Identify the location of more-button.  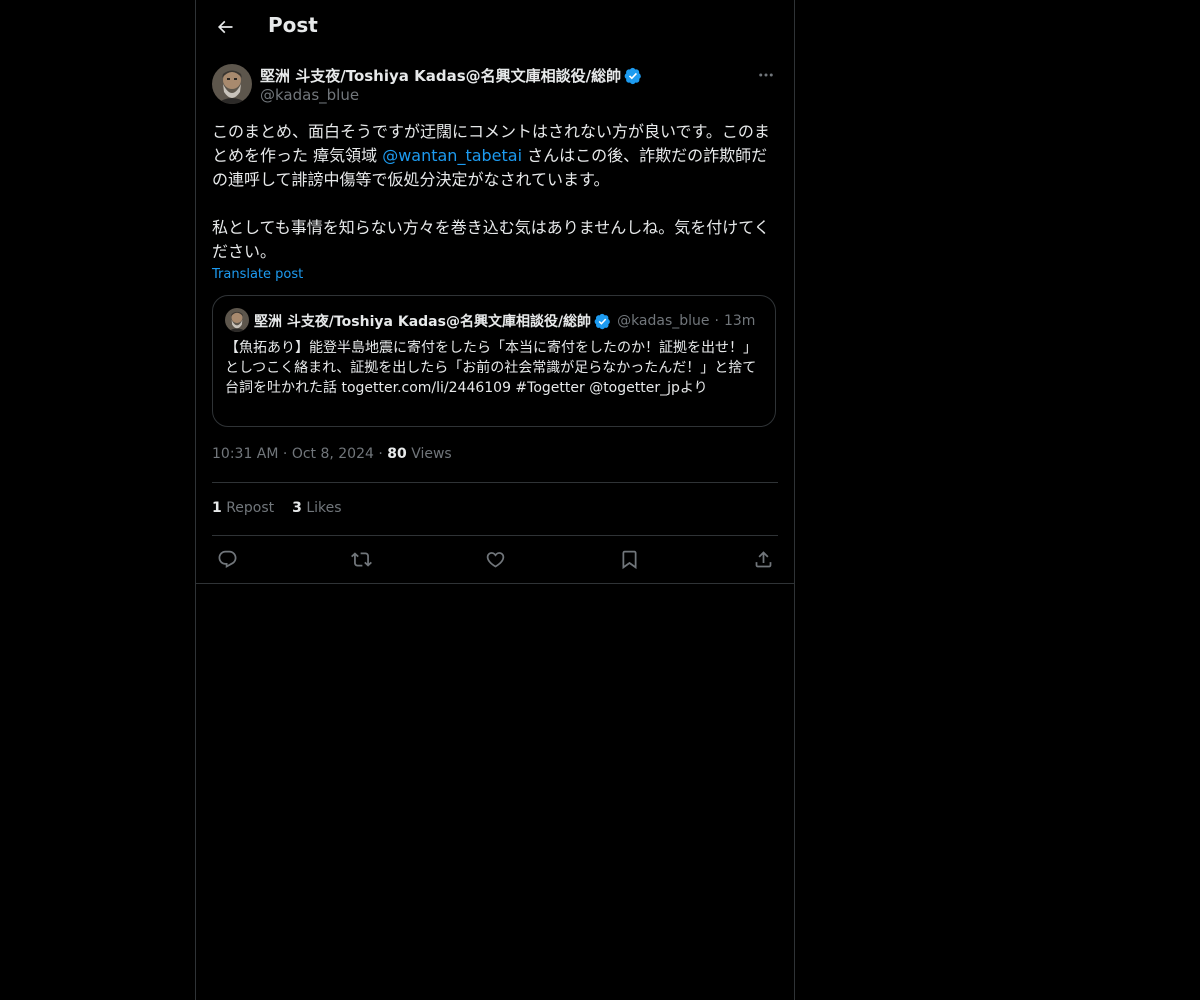
(766, 75).